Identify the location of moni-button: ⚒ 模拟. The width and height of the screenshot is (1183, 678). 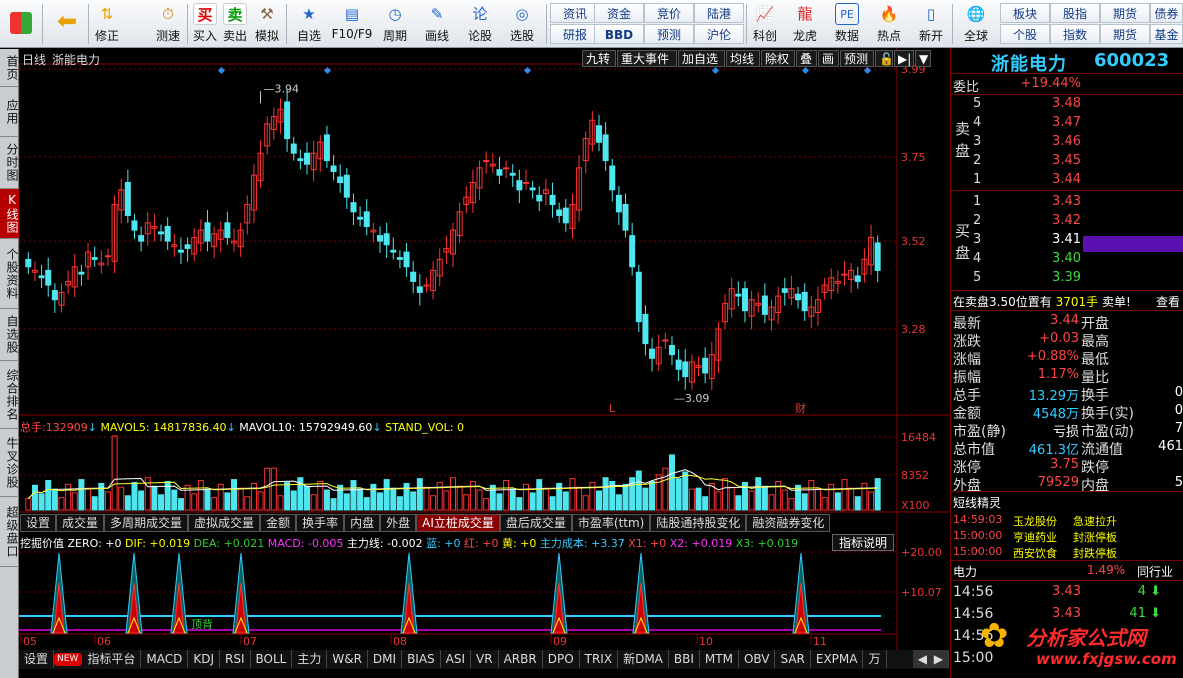
(267, 24).